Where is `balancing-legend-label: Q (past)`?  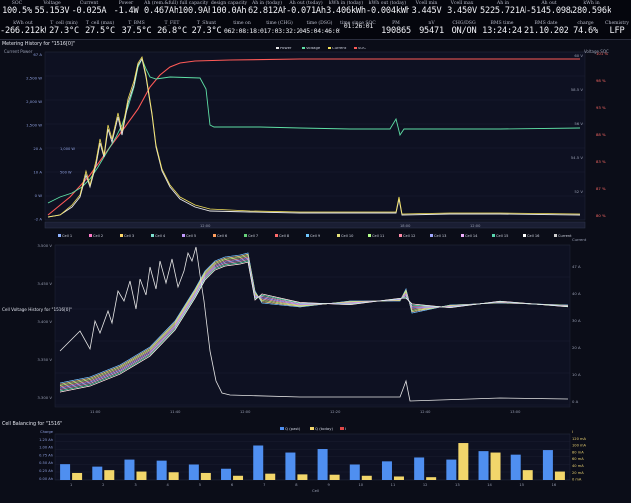
balancing-legend-label: Q (past) is located at coordinates (293, 428).